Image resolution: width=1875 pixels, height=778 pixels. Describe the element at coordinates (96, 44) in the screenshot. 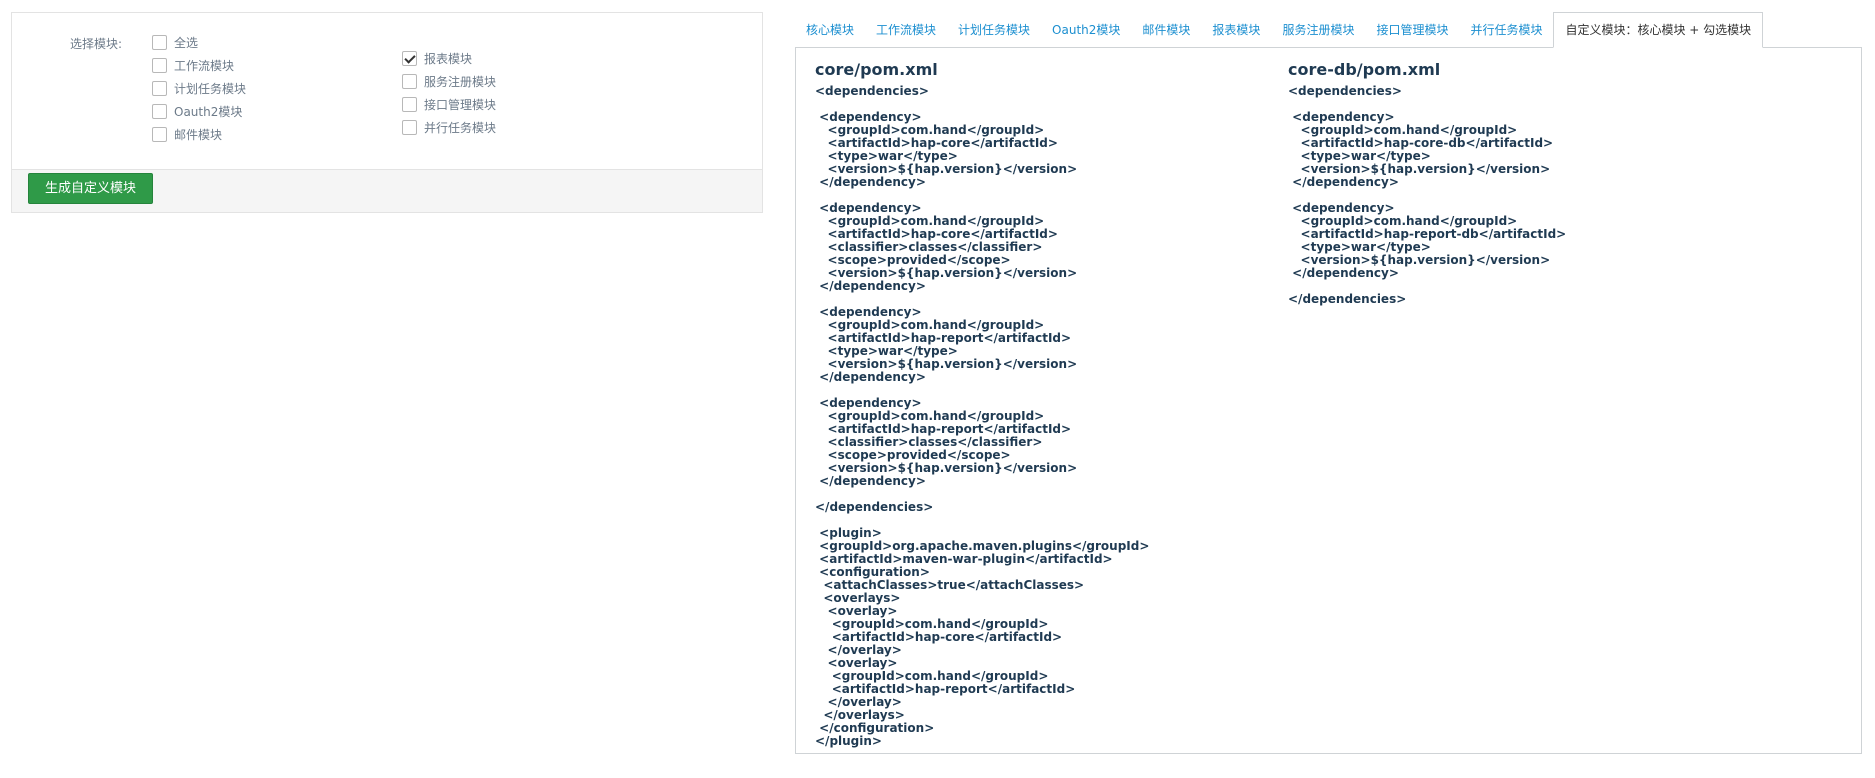

I see `select-module-label: 选择模块:` at that location.